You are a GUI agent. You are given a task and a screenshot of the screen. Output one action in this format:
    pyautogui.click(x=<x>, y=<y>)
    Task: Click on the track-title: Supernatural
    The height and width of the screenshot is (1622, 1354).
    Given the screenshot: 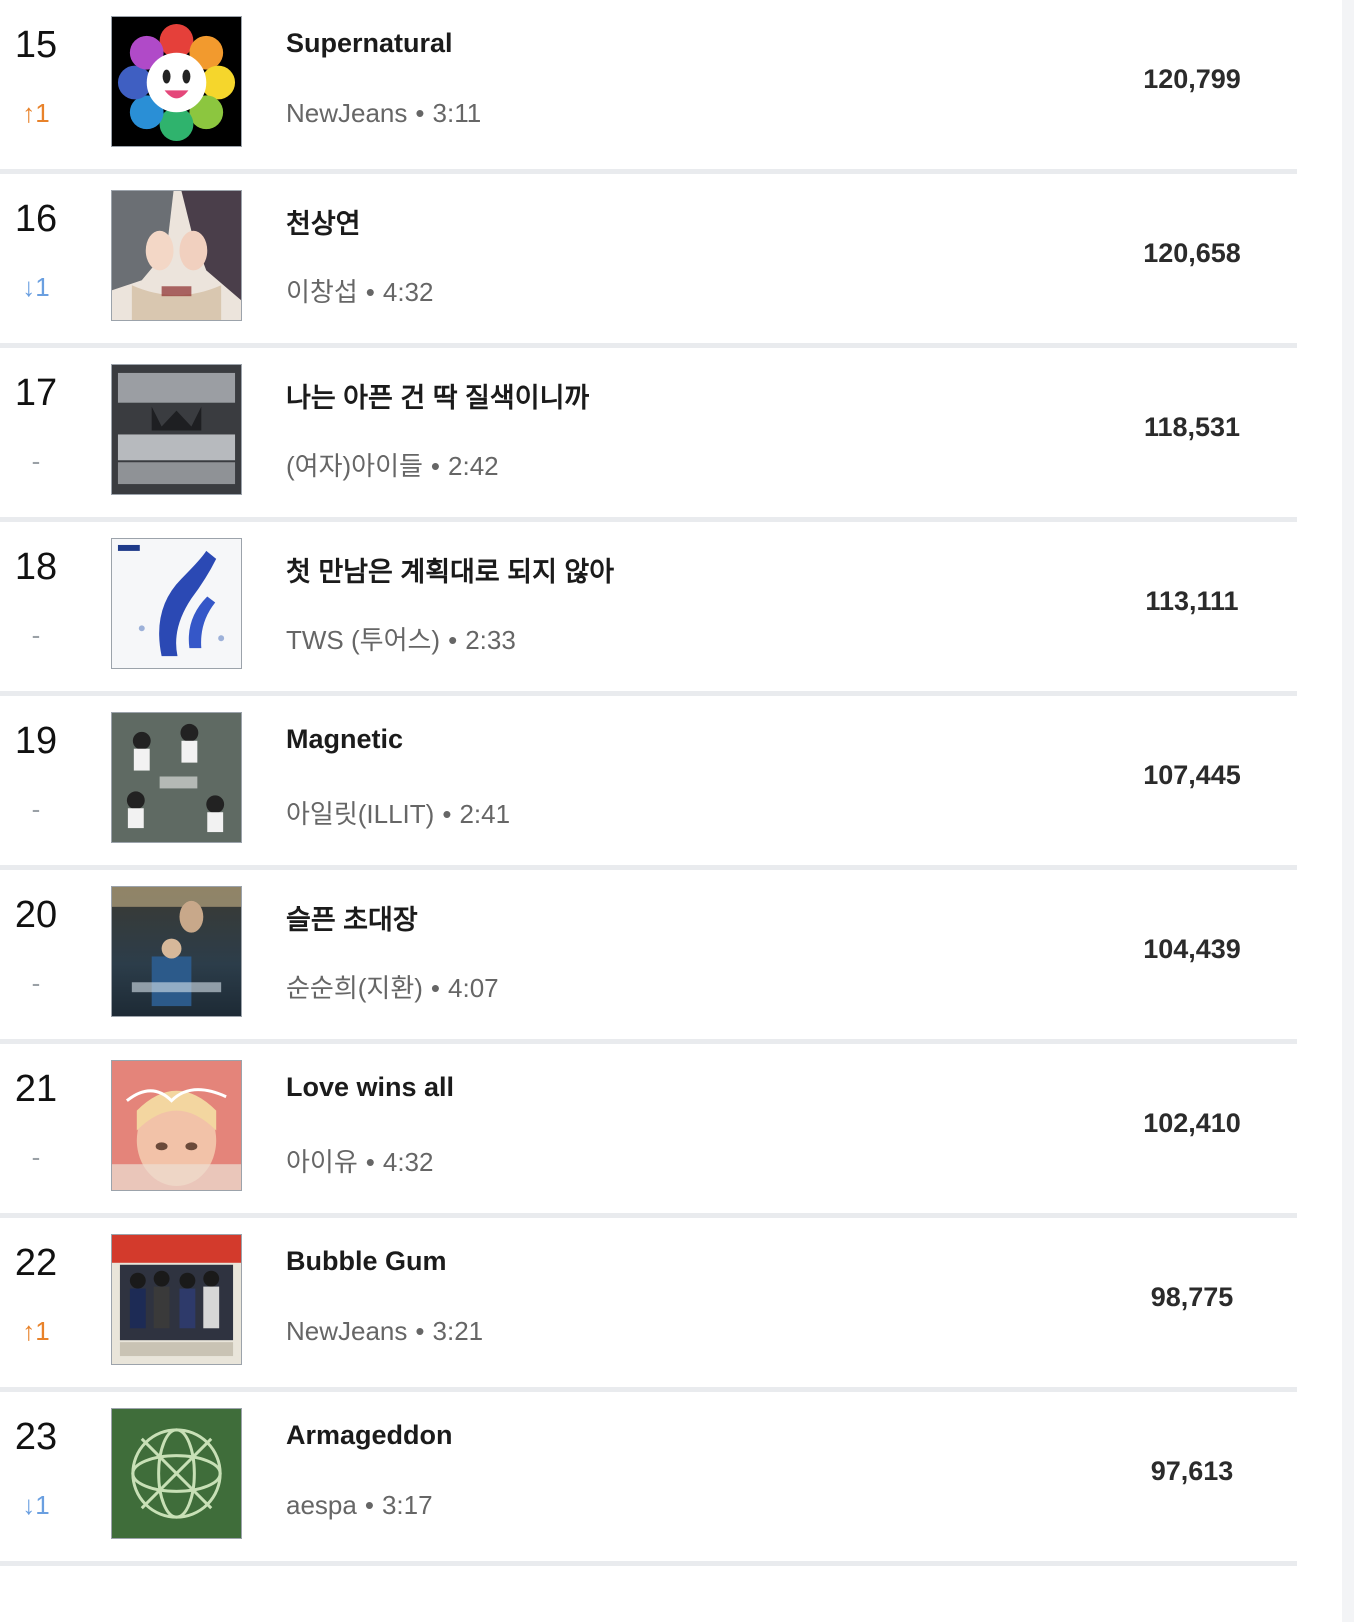 What is the action you would take?
    pyautogui.click(x=369, y=43)
    